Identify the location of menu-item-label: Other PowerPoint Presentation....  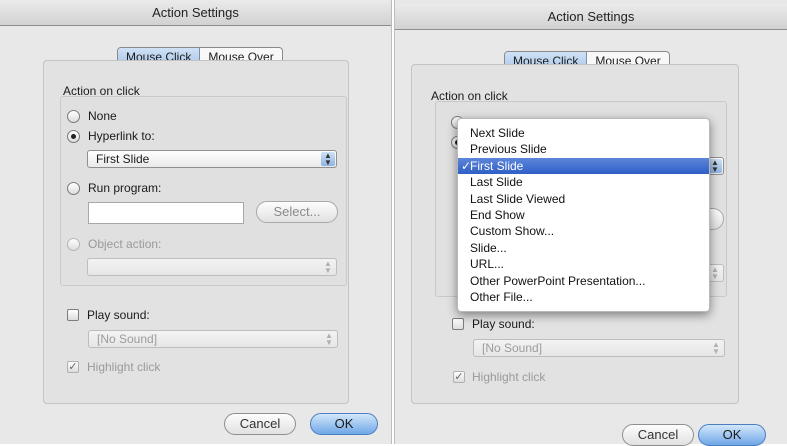
(558, 280).